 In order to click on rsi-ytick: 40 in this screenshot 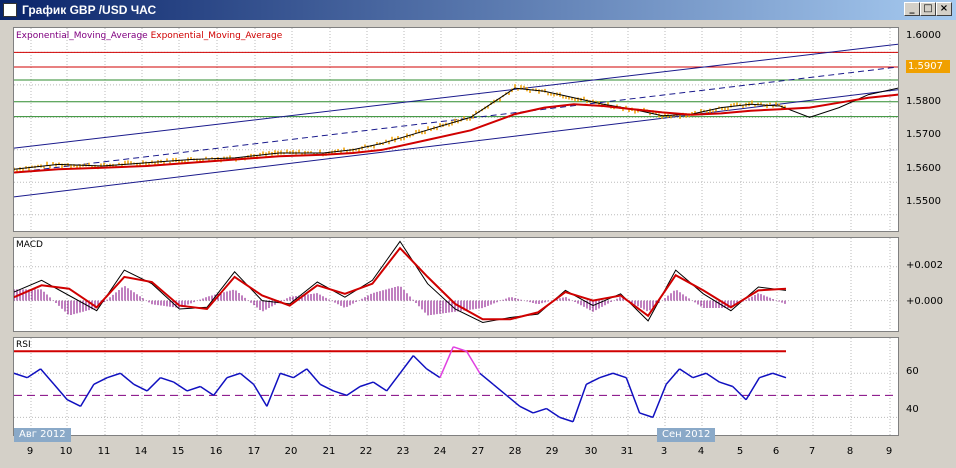, I will do `click(912, 409)`.